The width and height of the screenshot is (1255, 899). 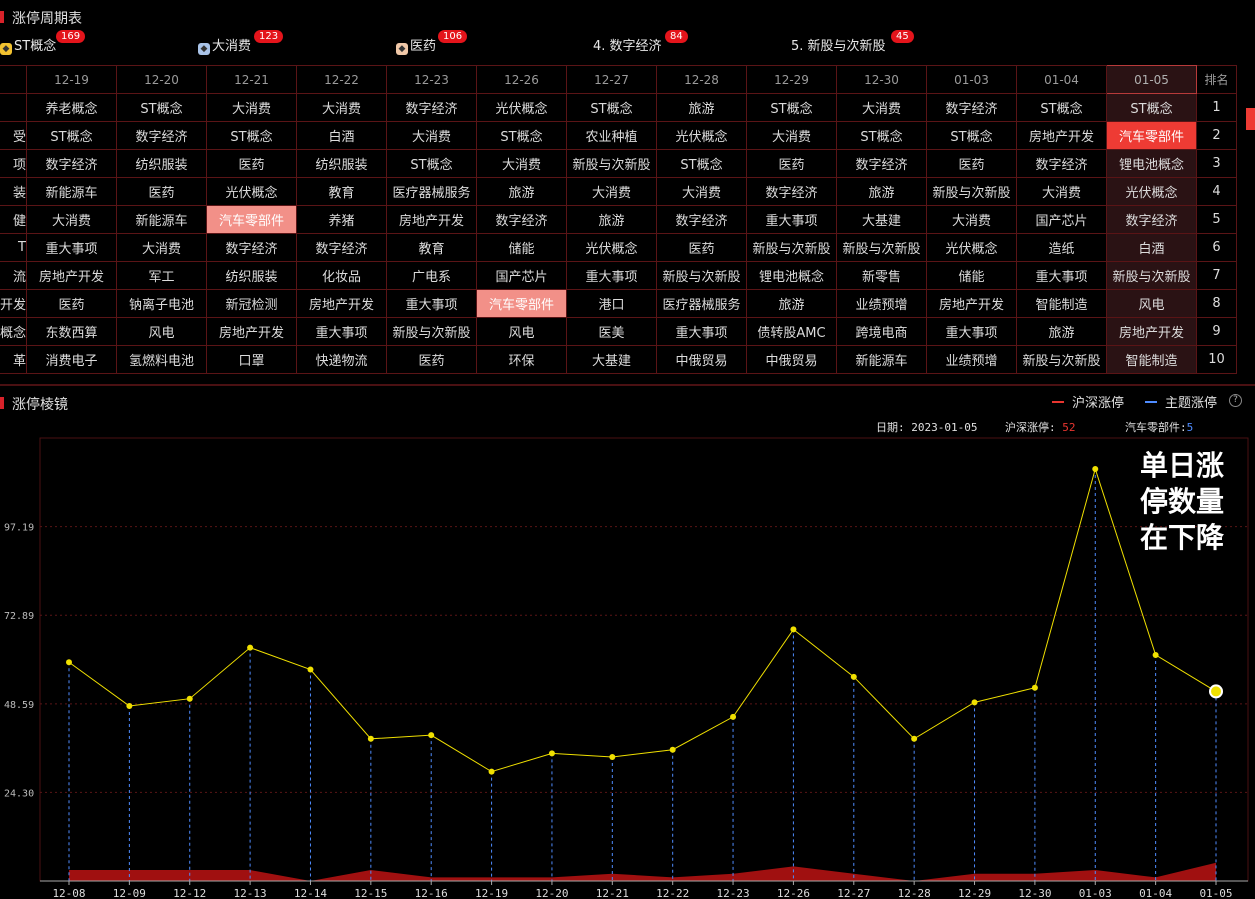 I want to click on tab-new-stocks: 5. 新股与次新股 45, so click(x=852, y=43).